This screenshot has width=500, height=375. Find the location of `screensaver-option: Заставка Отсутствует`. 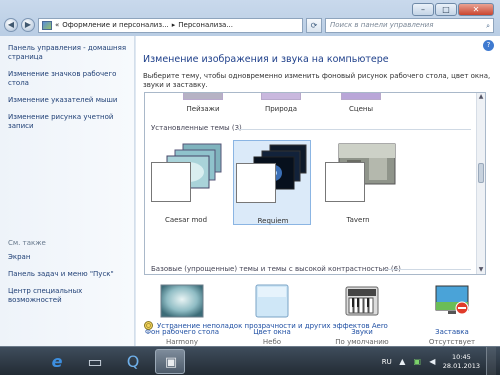

screensaver-option: Заставка Отсутствует is located at coordinates (452, 315).